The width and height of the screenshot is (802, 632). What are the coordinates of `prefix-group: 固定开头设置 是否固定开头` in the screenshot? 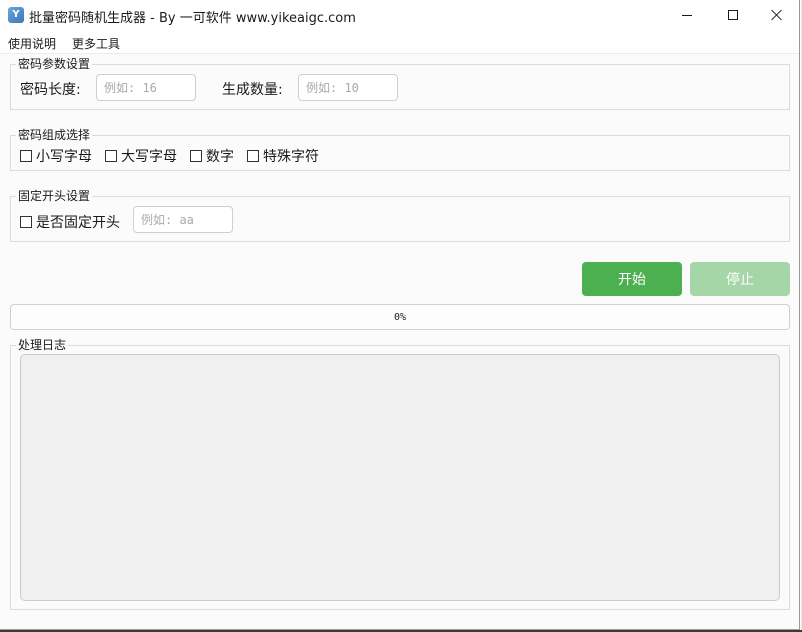 It's located at (400, 215).